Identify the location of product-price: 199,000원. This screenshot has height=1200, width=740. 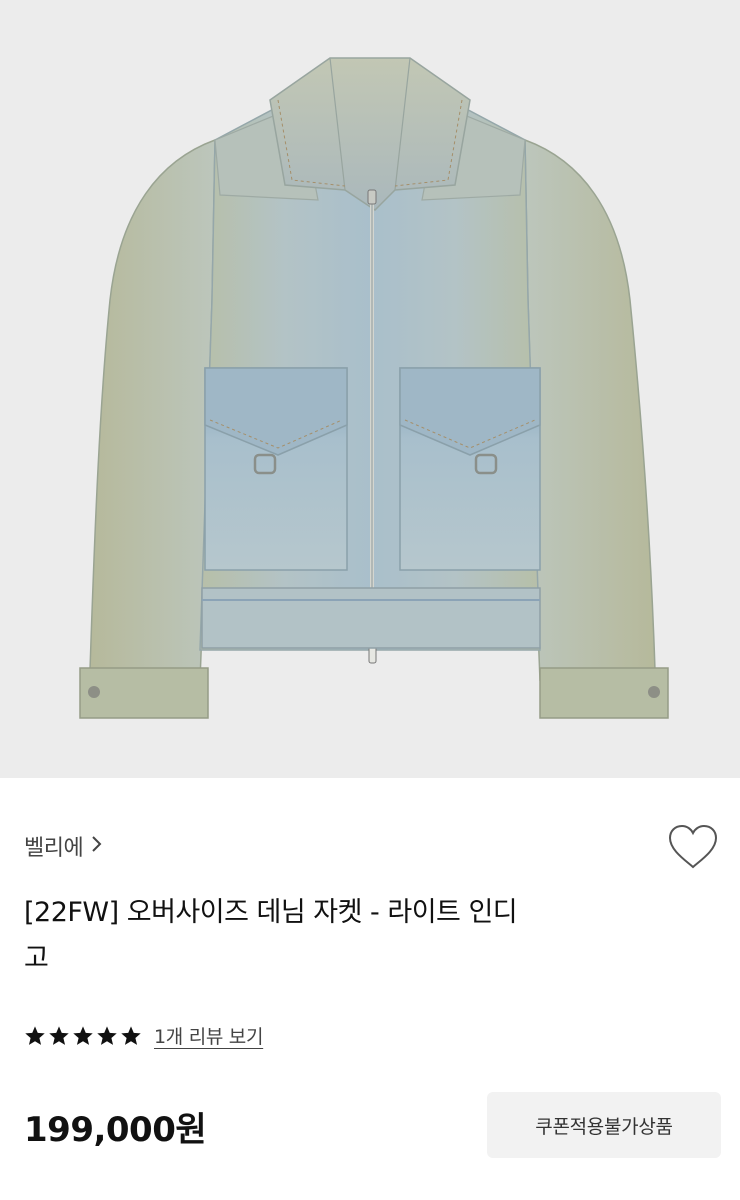
(115, 1130).